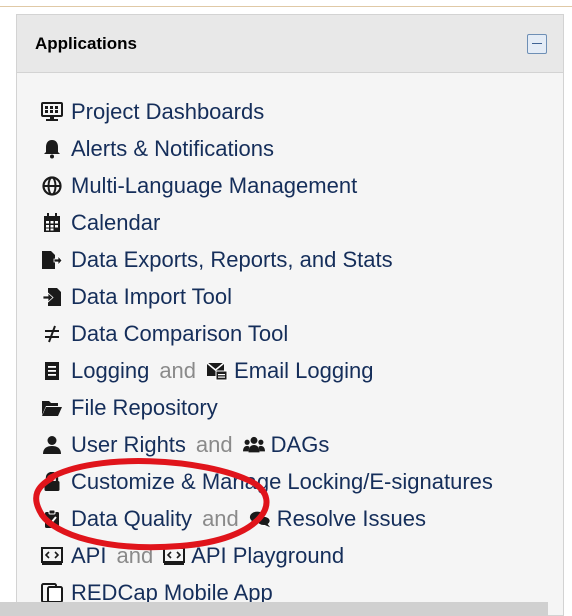 Image resolution: width=572 pixels, height=616 pixels. I want to click on logging-link: Logging, so click(110, 371).